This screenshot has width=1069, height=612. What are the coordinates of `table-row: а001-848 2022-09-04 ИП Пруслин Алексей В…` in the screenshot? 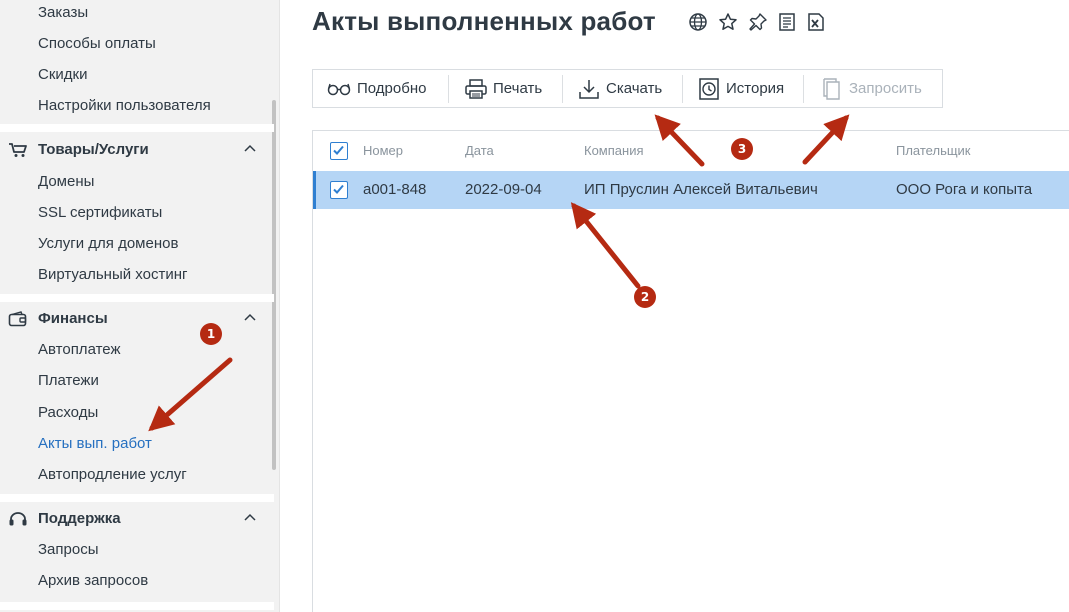 It's located at (691, 190).